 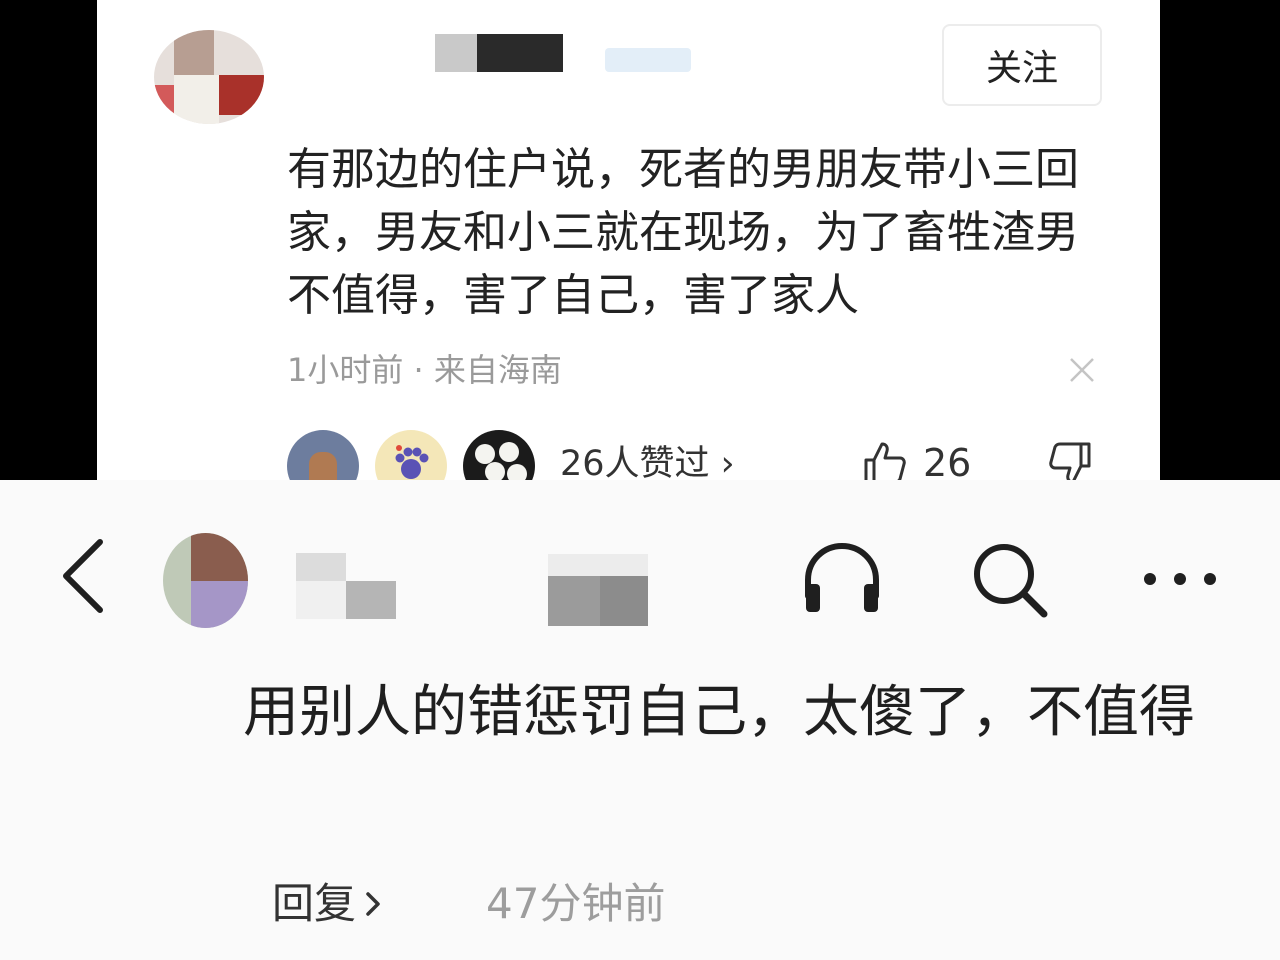 What do you see at coordinates (314, 903) in the screenshot?
I see `reply-label: 回复` at bounding box center [314, 903].